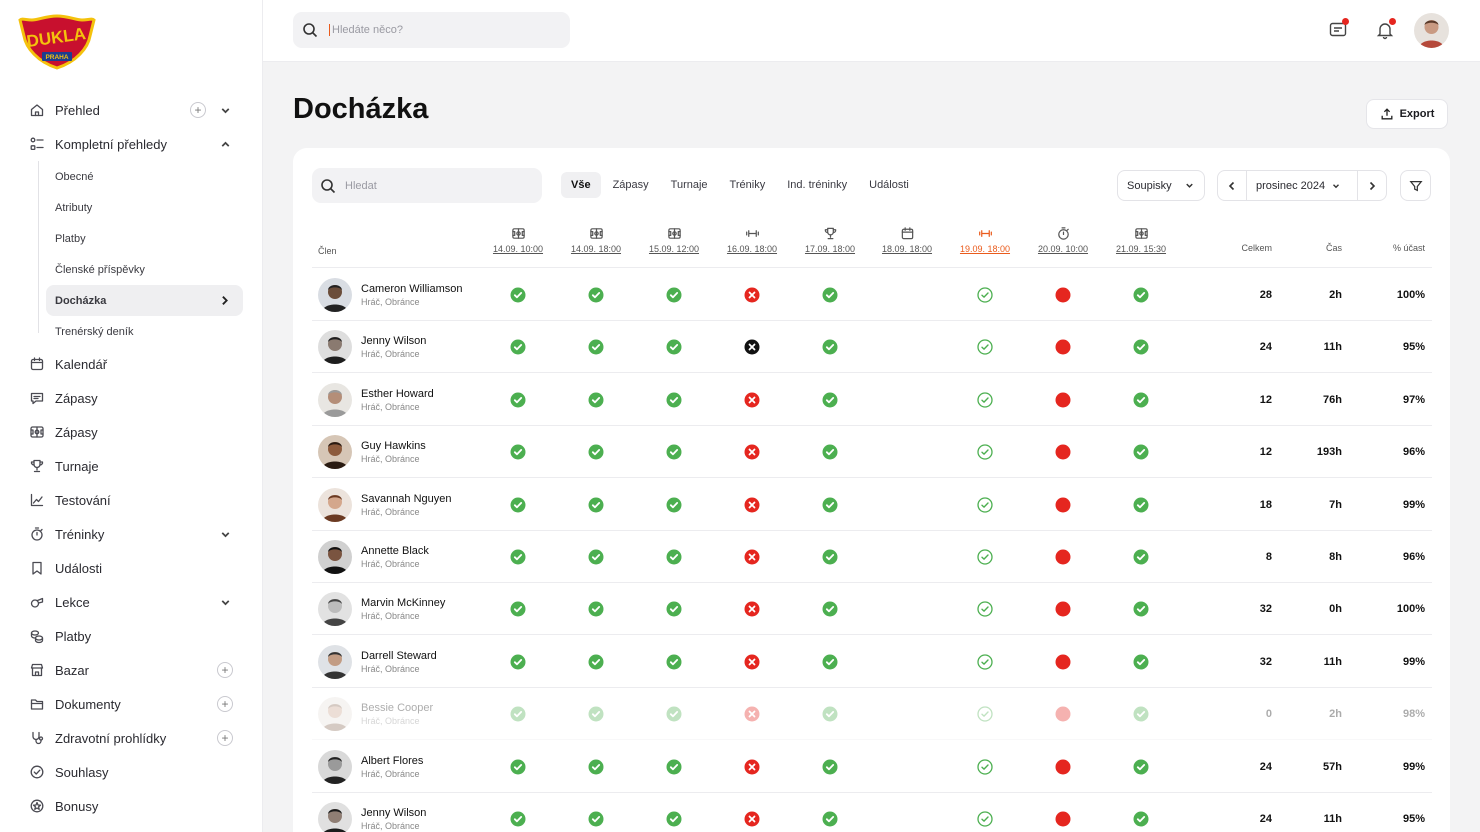 The image size is (1480, 832). What do you see at coordinates (1063, 240) in the screenshot?
I see `event-column-header: 20.09. 10:00` at bounding box center [1063, 240].